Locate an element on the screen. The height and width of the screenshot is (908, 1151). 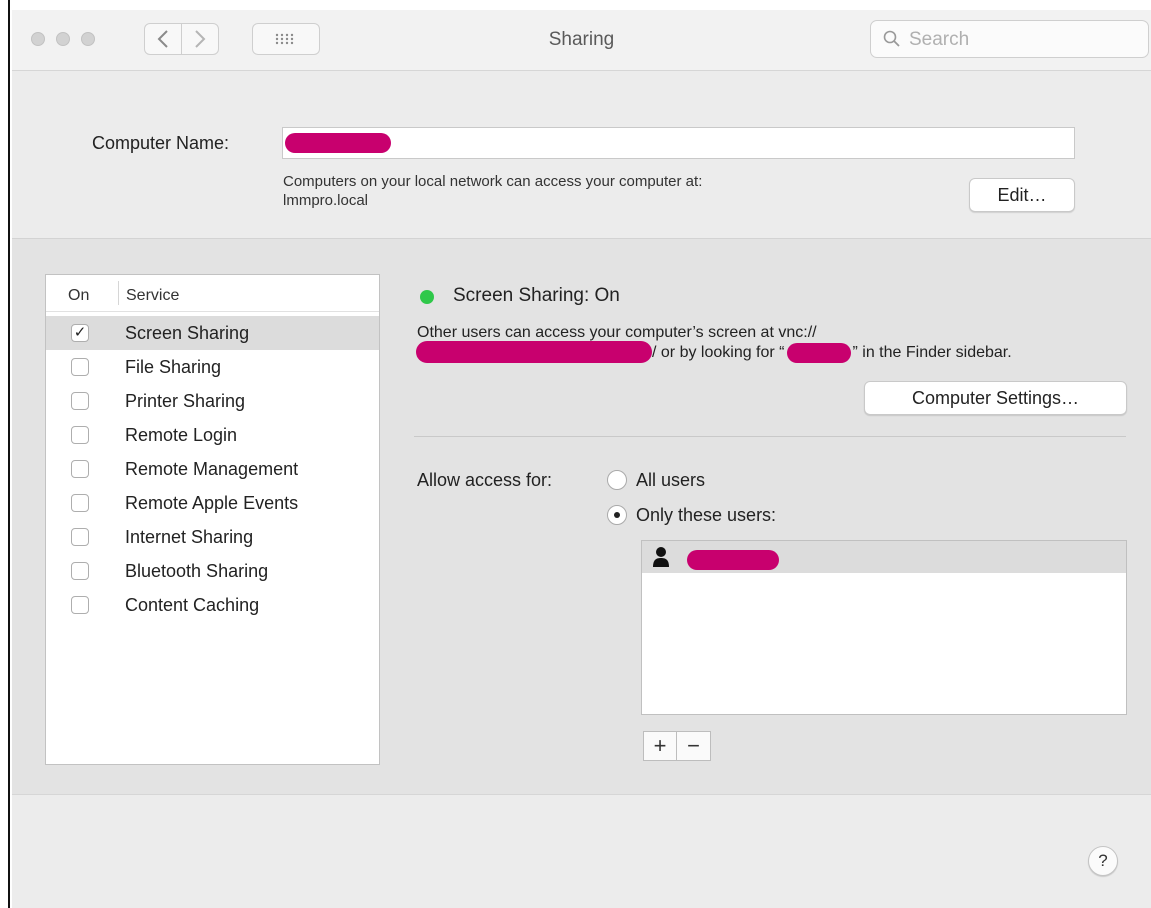
radio-only-these-users is located at coordinates (617, 515).